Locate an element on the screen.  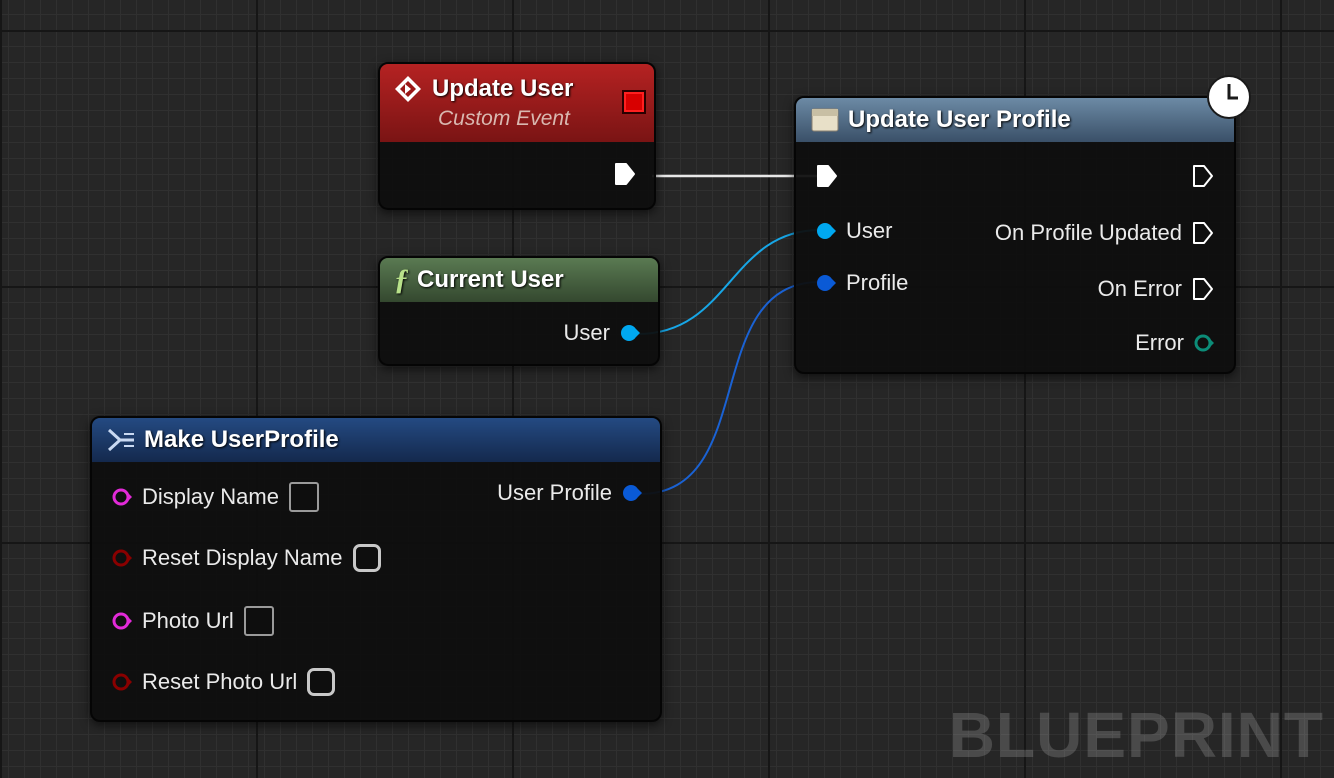
user-out-pin-icon is located at coordinates (630, 333).